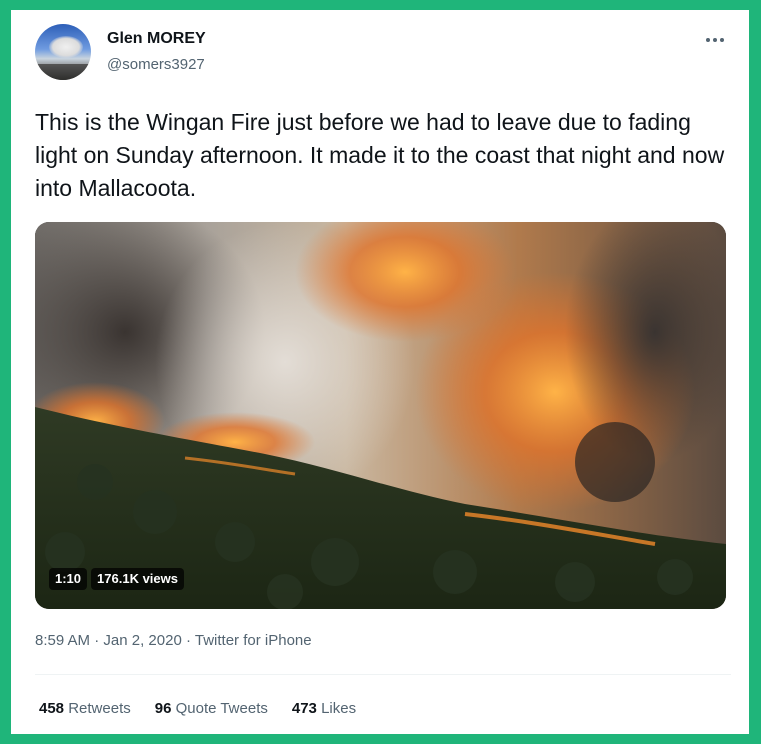 This screenshot has height=744, width=761. I want to click on likes-label: Likes, so click(339, 708).